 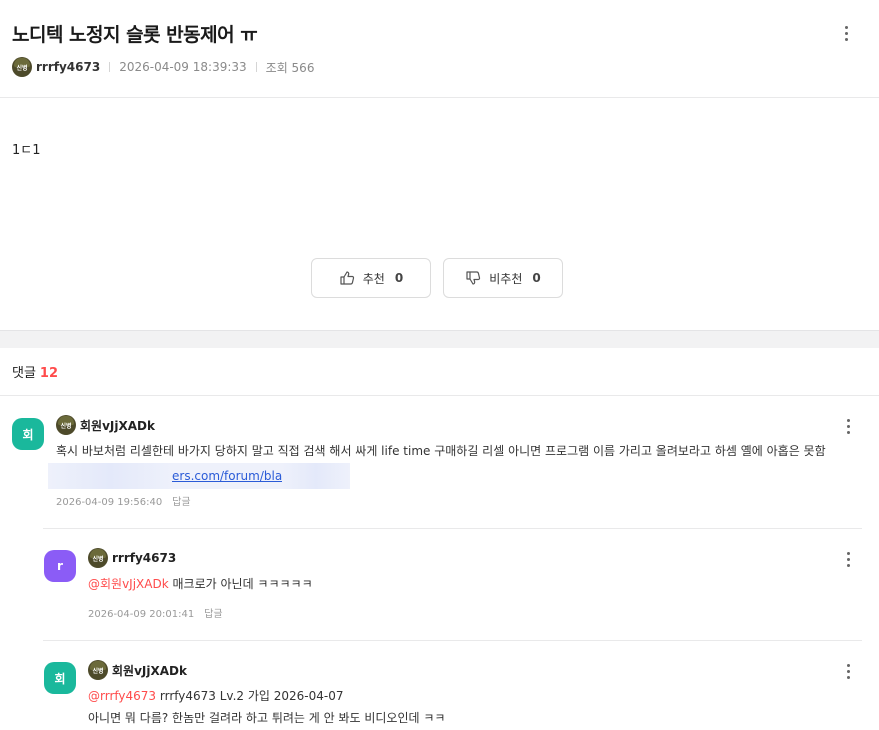 What do you see at coordinates (60, 566) in the screenshot?
I see `avatar: r` at bounding box center [60, 566].